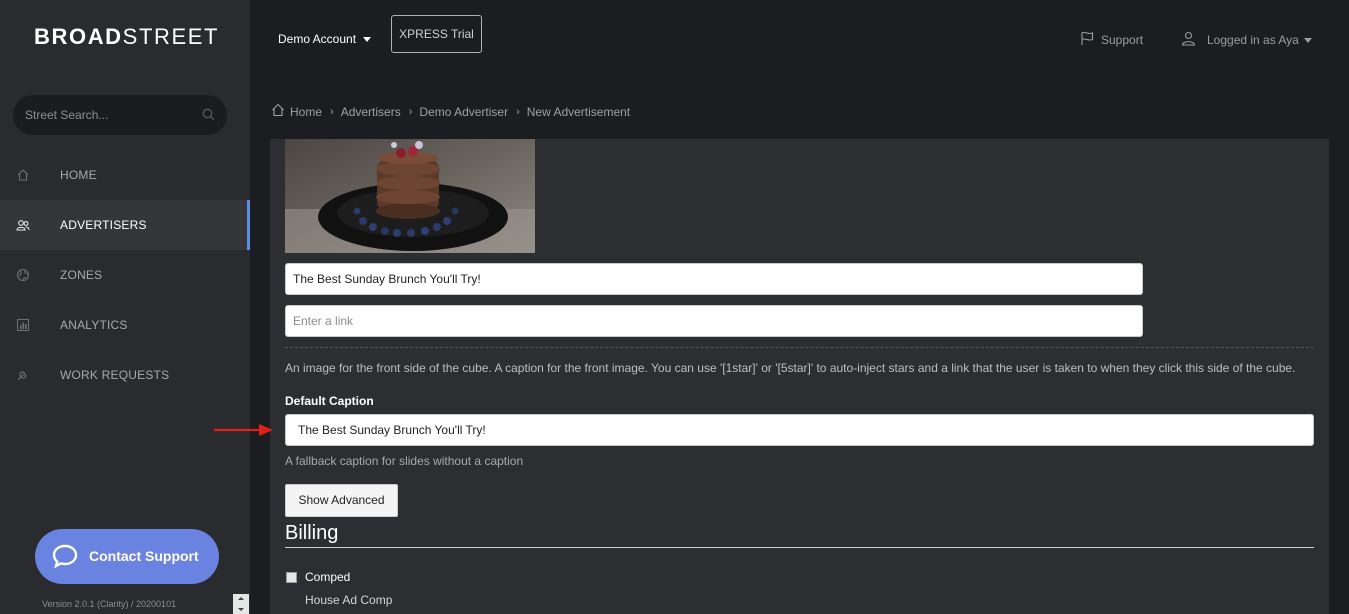 This screenshot has height=614, width=1349. What do you see at coordinates (714, 321) in the screenshot?
I see `front-link-input` at bounding box center [714, 321].